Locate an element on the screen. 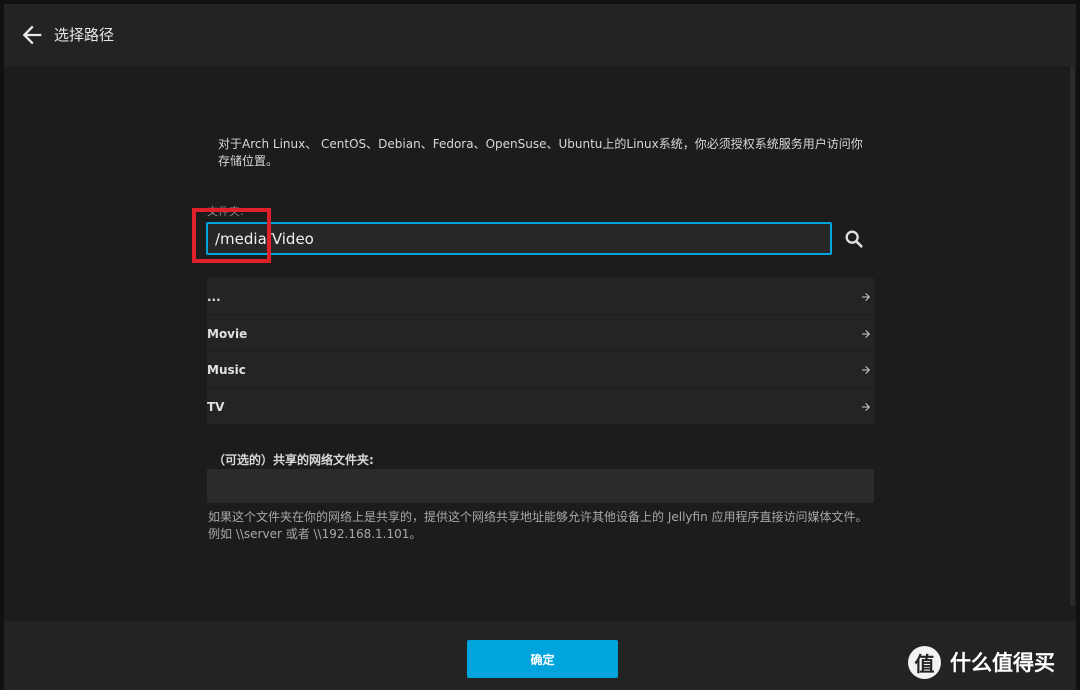  back-button is located at coordinates (32, 35).